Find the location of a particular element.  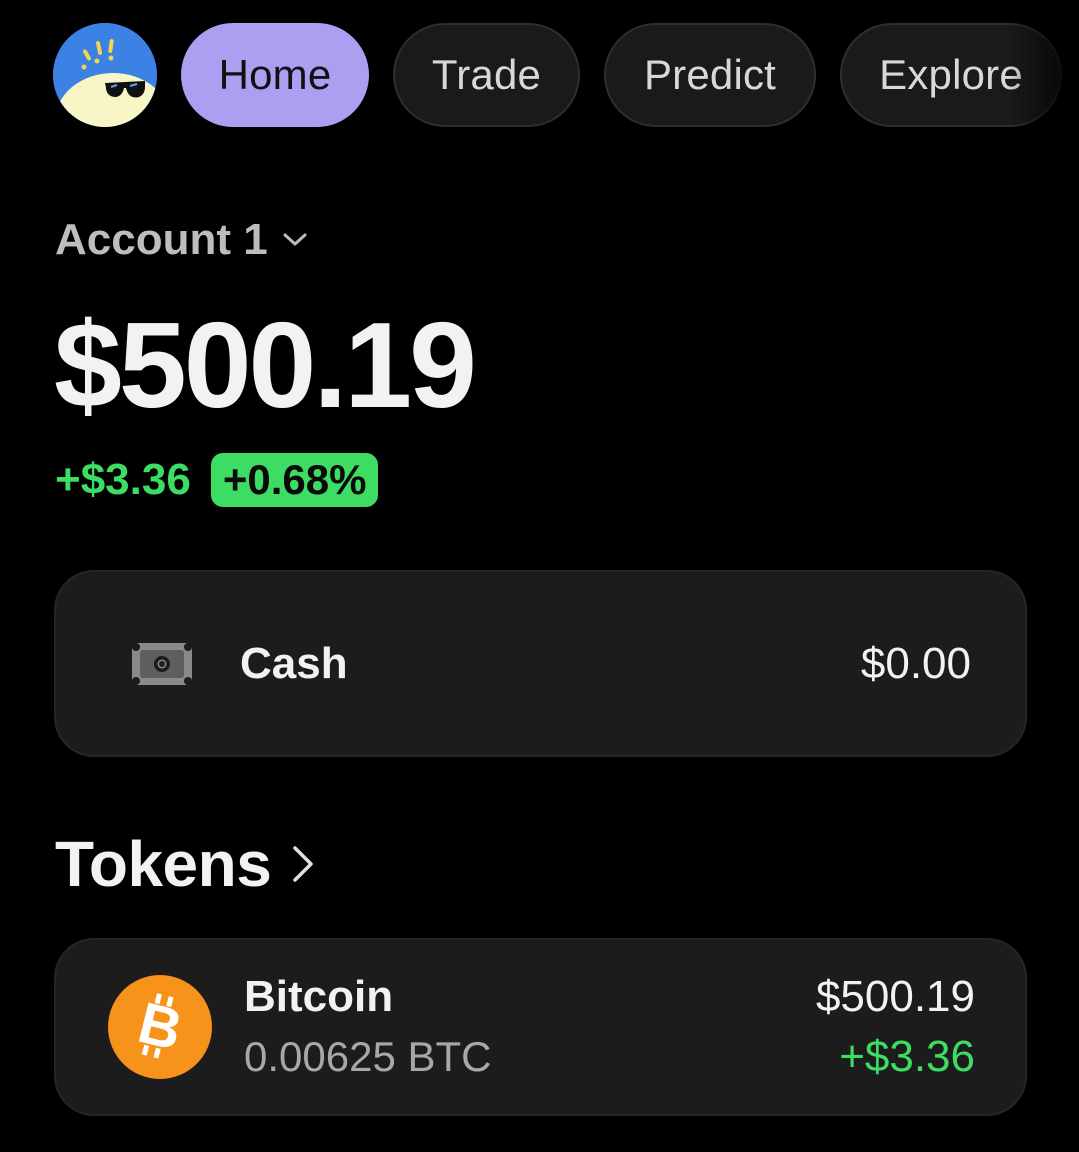

avatar is located at coordinates (105, 75).